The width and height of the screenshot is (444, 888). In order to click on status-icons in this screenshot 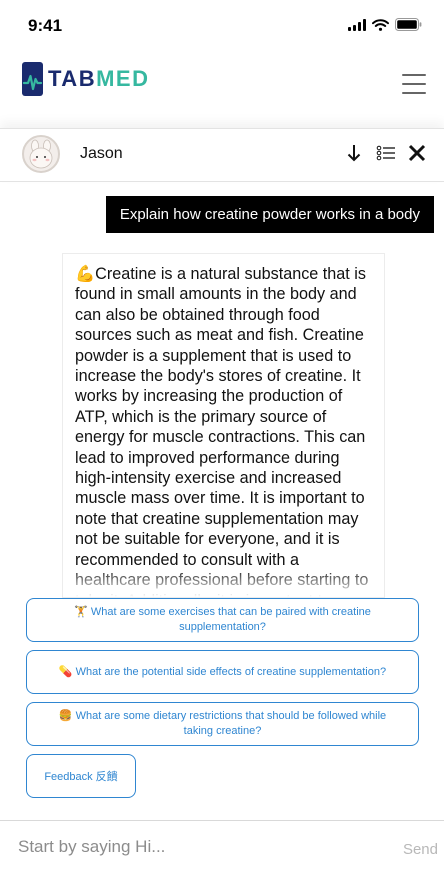, I will do `click(385, 24)`.